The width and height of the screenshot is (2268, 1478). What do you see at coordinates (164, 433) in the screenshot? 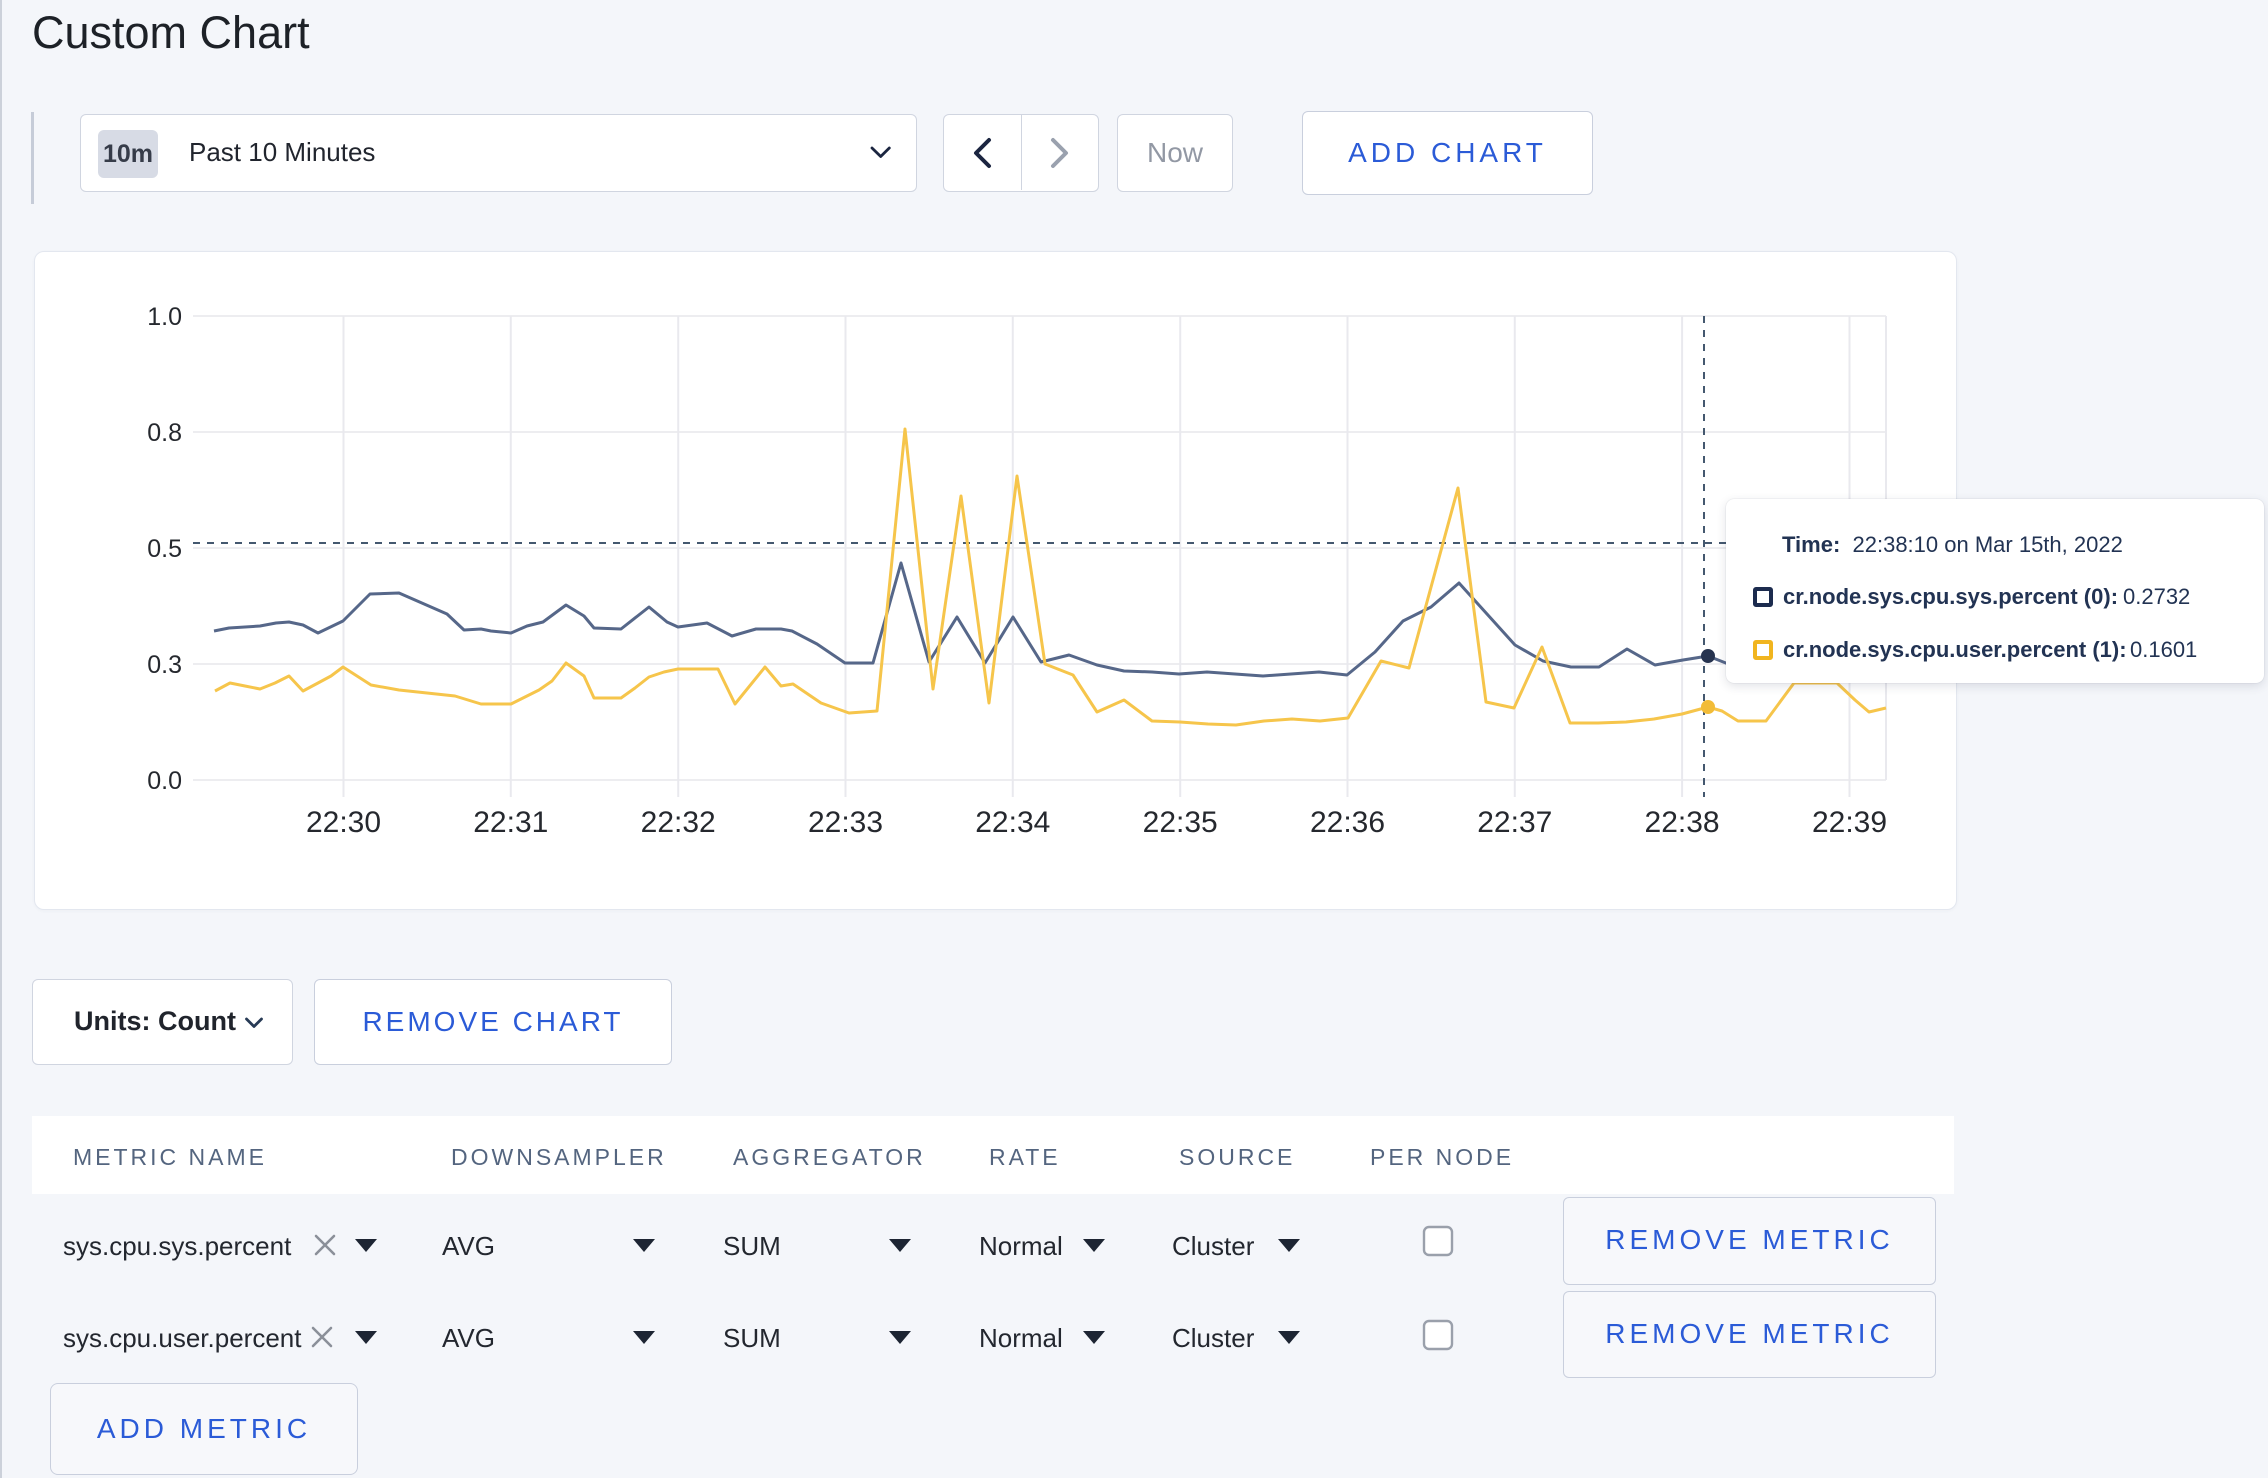
I see `svg-text: 0.8` at bounding box center [164, 433].